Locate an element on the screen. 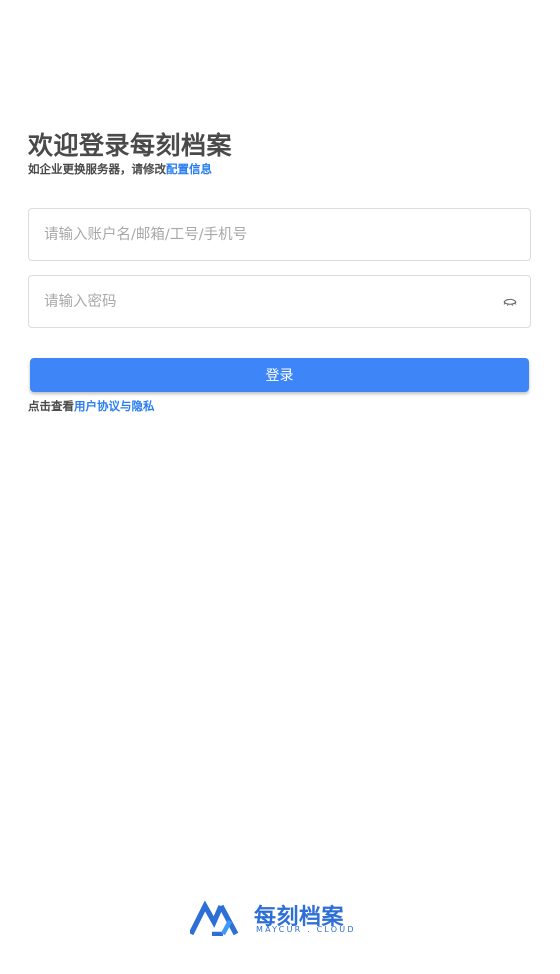 Image resolution: width=560 pixels, height=974 pixels. password-field is located at coordinates (279, 301).